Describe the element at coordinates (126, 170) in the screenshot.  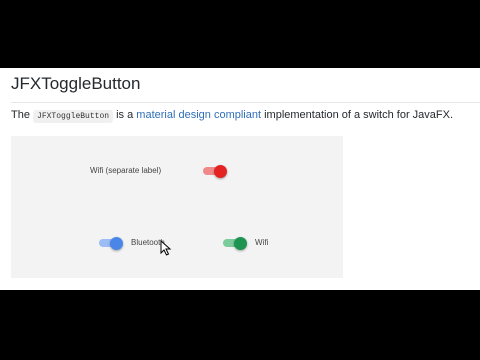
I see `wifi-separate-label: Wifi (separate label)` at that location.